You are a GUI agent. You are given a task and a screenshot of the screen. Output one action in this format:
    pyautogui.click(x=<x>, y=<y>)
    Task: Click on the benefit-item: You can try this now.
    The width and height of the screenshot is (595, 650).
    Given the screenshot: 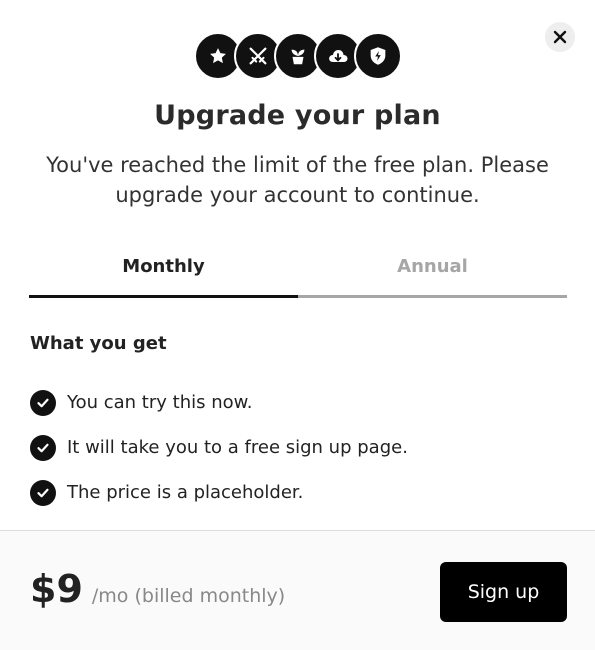 What is the action you would take?
    pyautogui.click(x=219, y=402)
    